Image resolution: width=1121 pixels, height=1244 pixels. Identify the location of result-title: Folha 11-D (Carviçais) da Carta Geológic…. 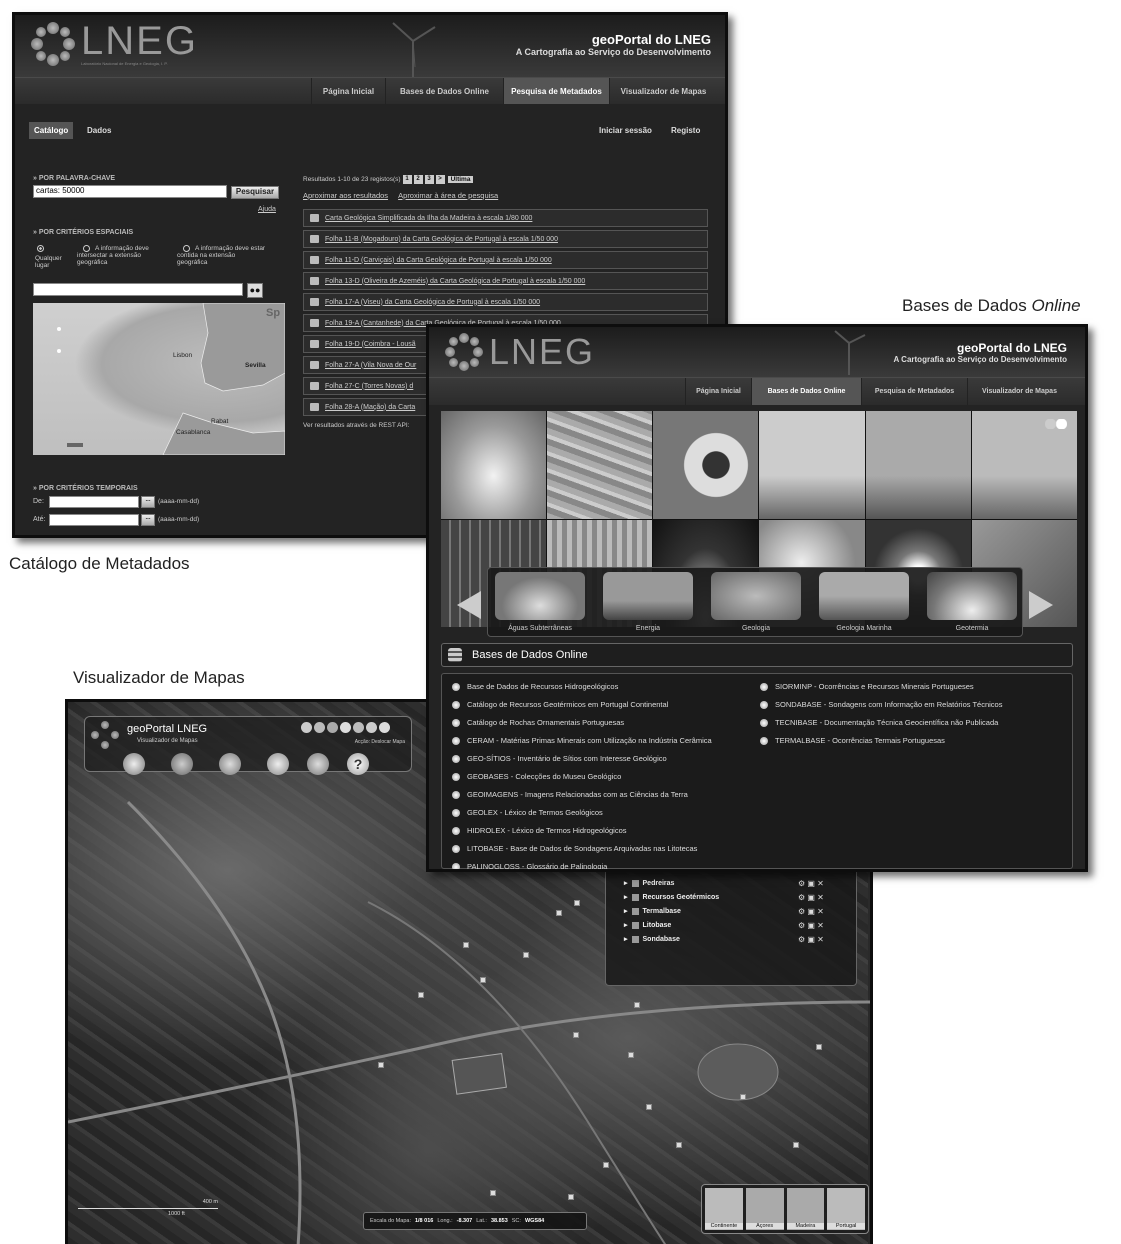
(438, 260).